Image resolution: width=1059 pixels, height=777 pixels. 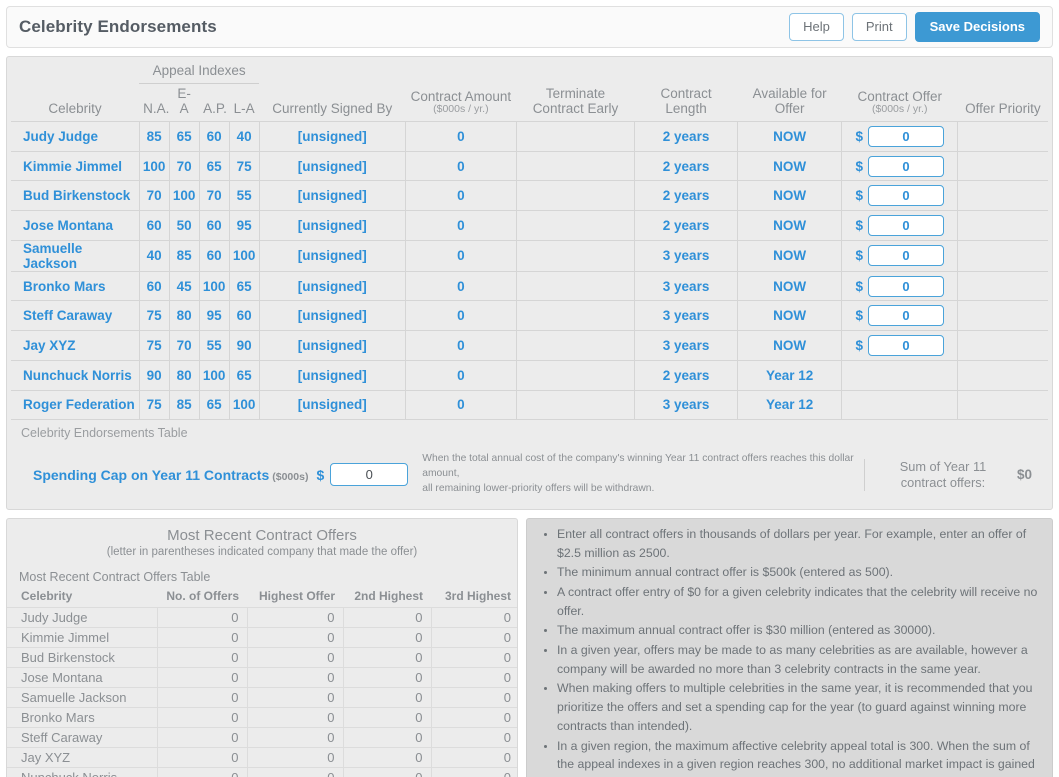 I want to click on cell-appeal-ap: 65, so click(x=214, y=405).